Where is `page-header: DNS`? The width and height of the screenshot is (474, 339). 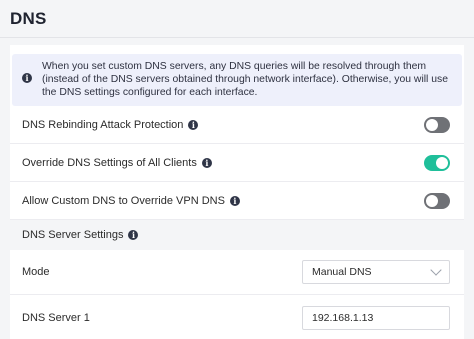
page-header: DNS is located at coordinates (237, 19).